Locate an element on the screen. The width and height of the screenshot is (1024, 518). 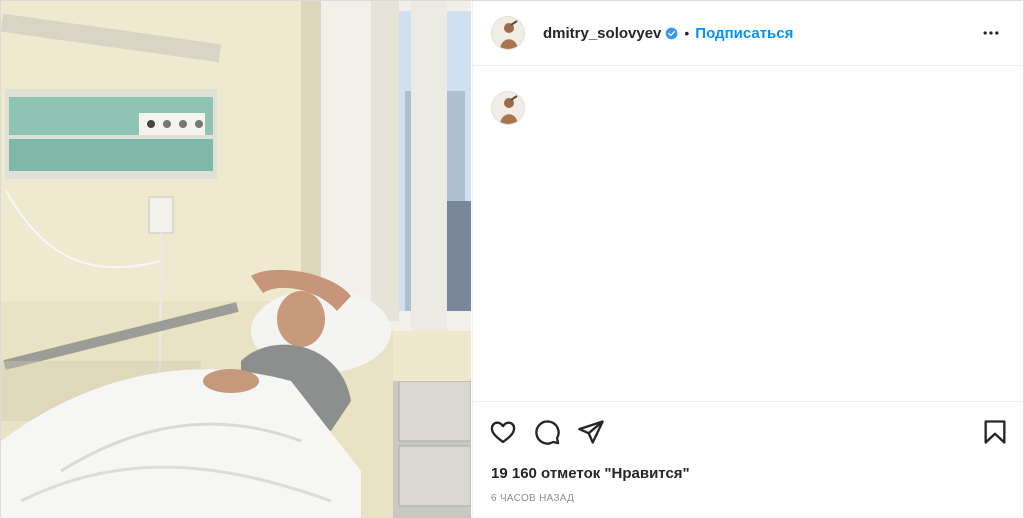
bookmark-icon is located at coordinates (995, 432).